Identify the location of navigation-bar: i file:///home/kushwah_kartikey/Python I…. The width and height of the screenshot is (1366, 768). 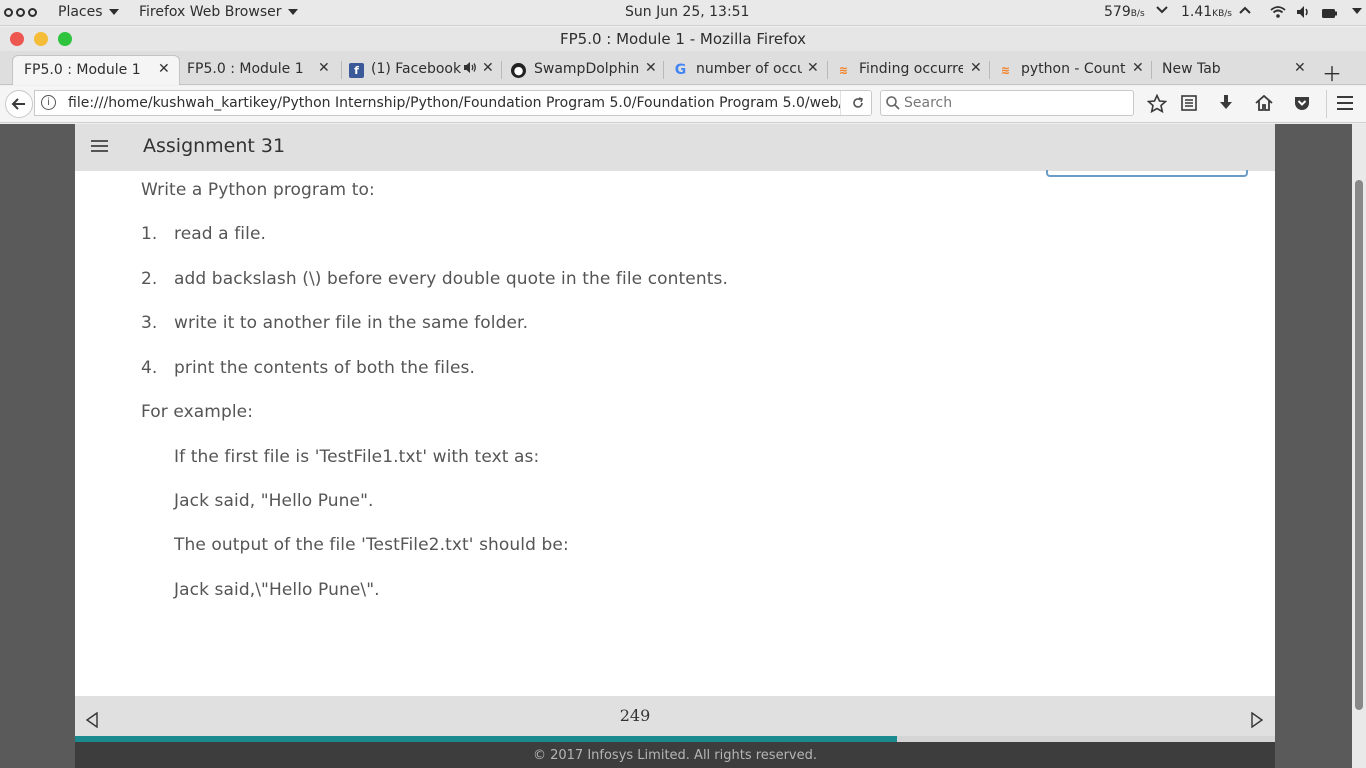
(683, 104).